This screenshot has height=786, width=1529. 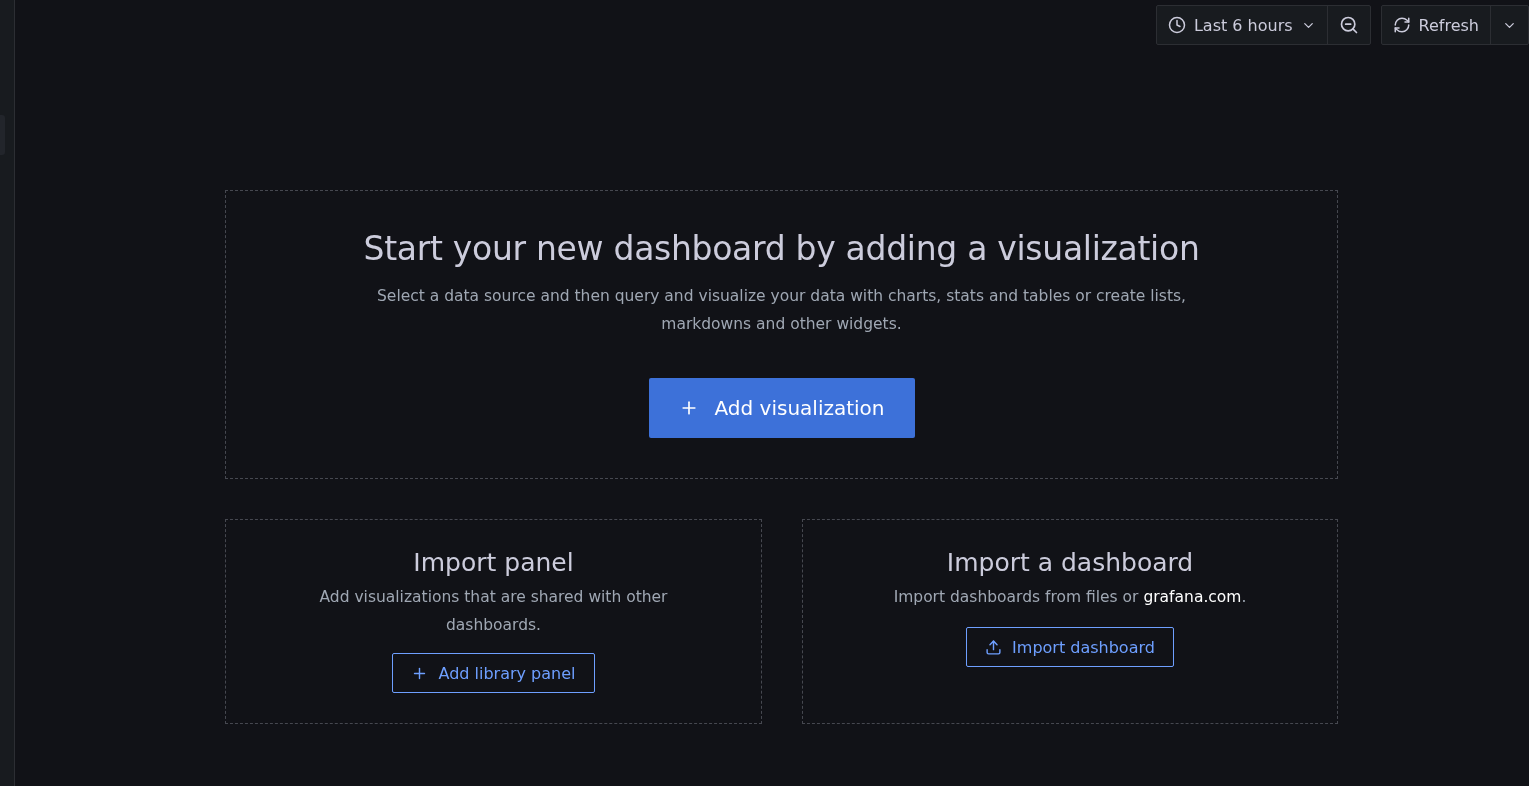 What do you see at coordinates (994, 647) in the screenshot?
I see `upload-icon` at bounding box center [994, 647].